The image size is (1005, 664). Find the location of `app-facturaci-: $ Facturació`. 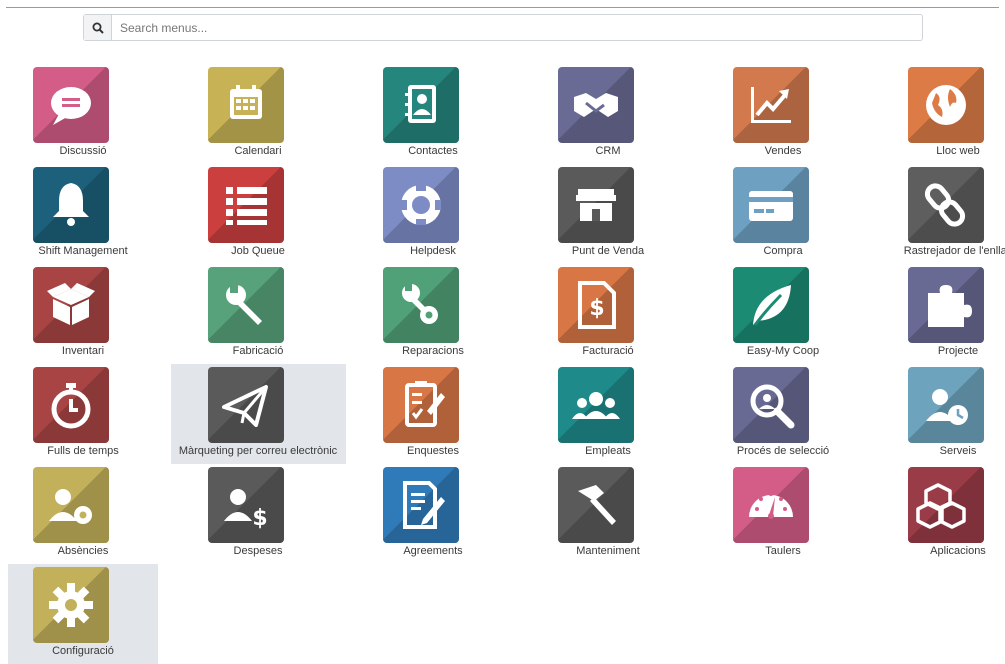

app-facturaci-: $ Facturació is located at coordinates (608, 314).